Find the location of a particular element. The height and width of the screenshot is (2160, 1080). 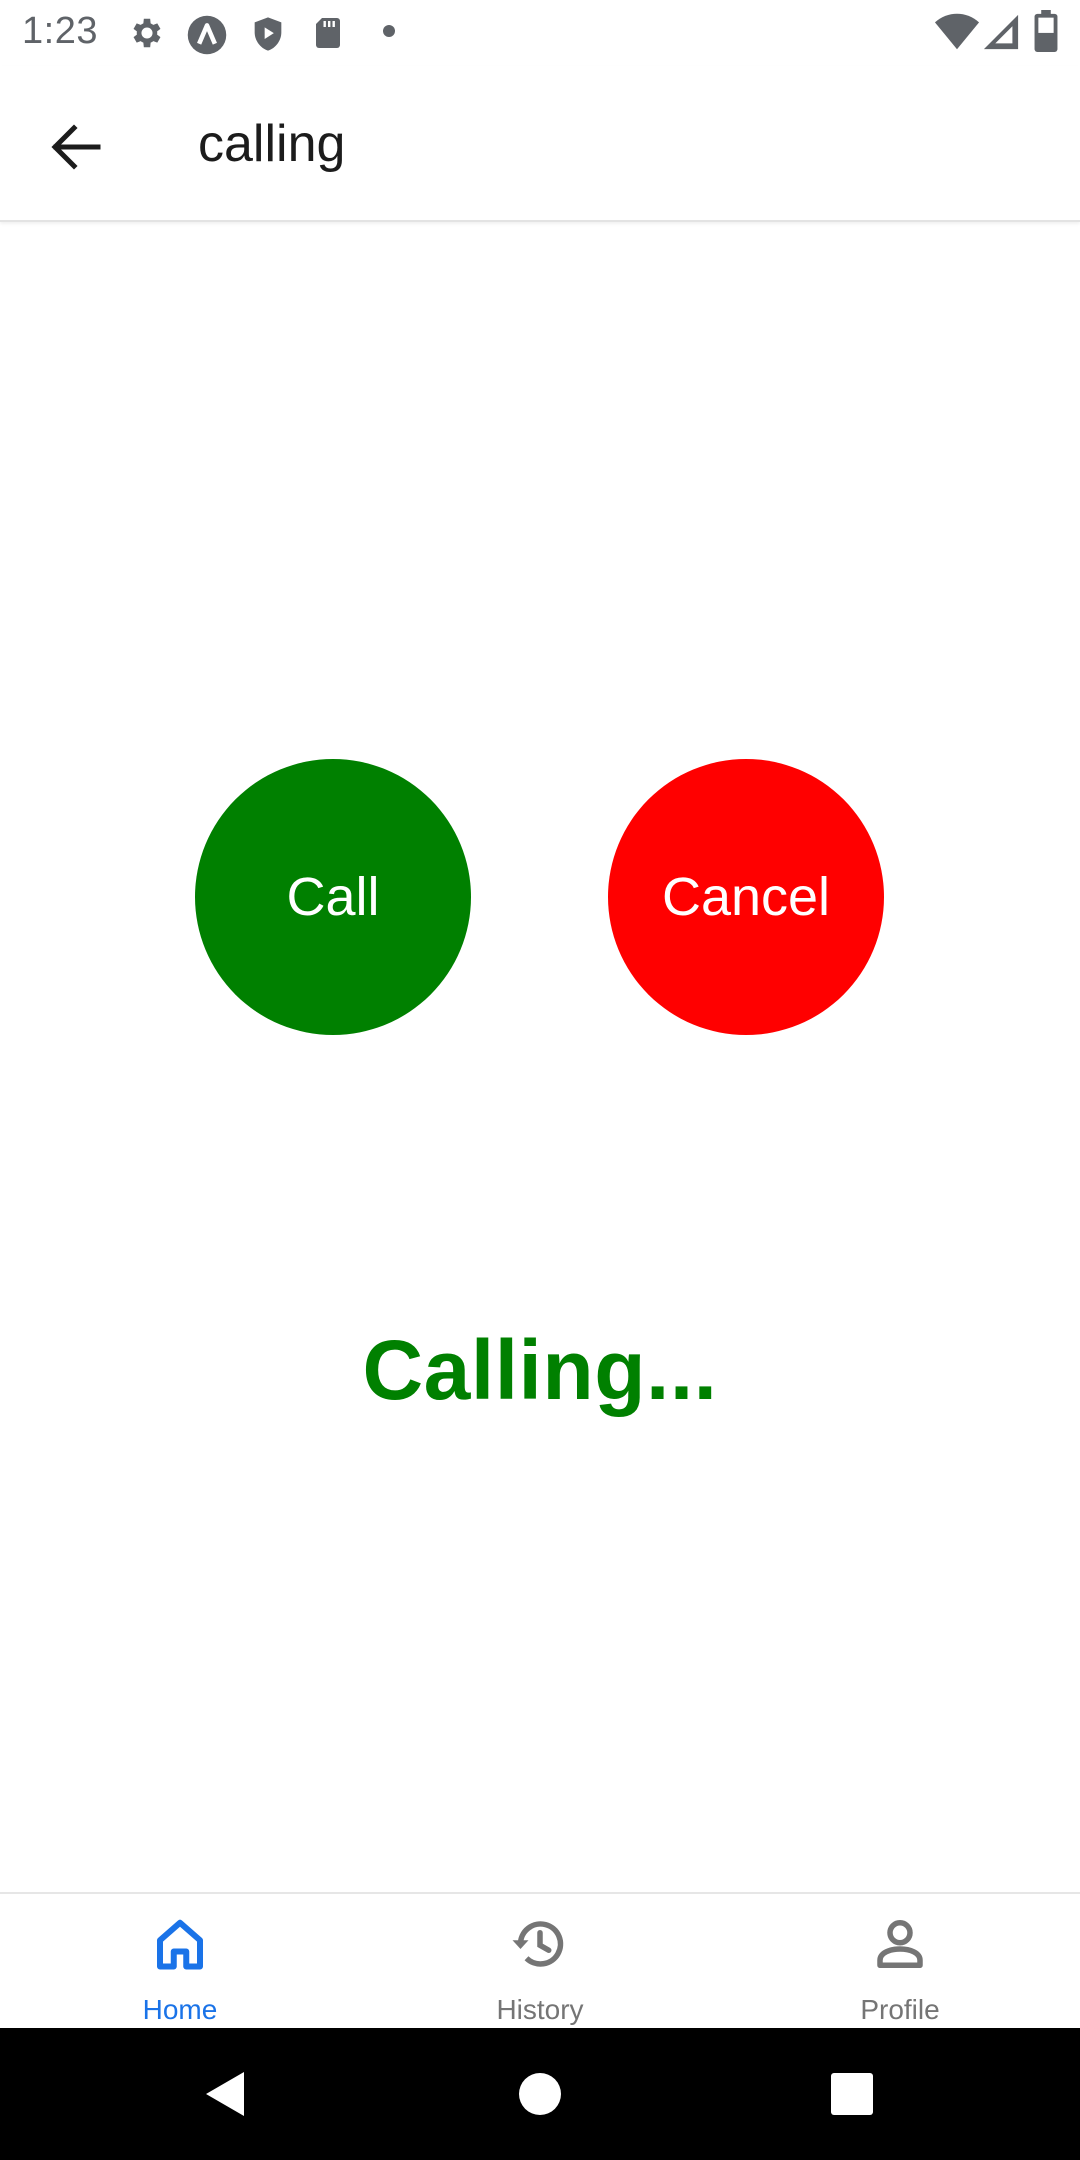

nav-label-history: History is located at coordinates (540, 2009).